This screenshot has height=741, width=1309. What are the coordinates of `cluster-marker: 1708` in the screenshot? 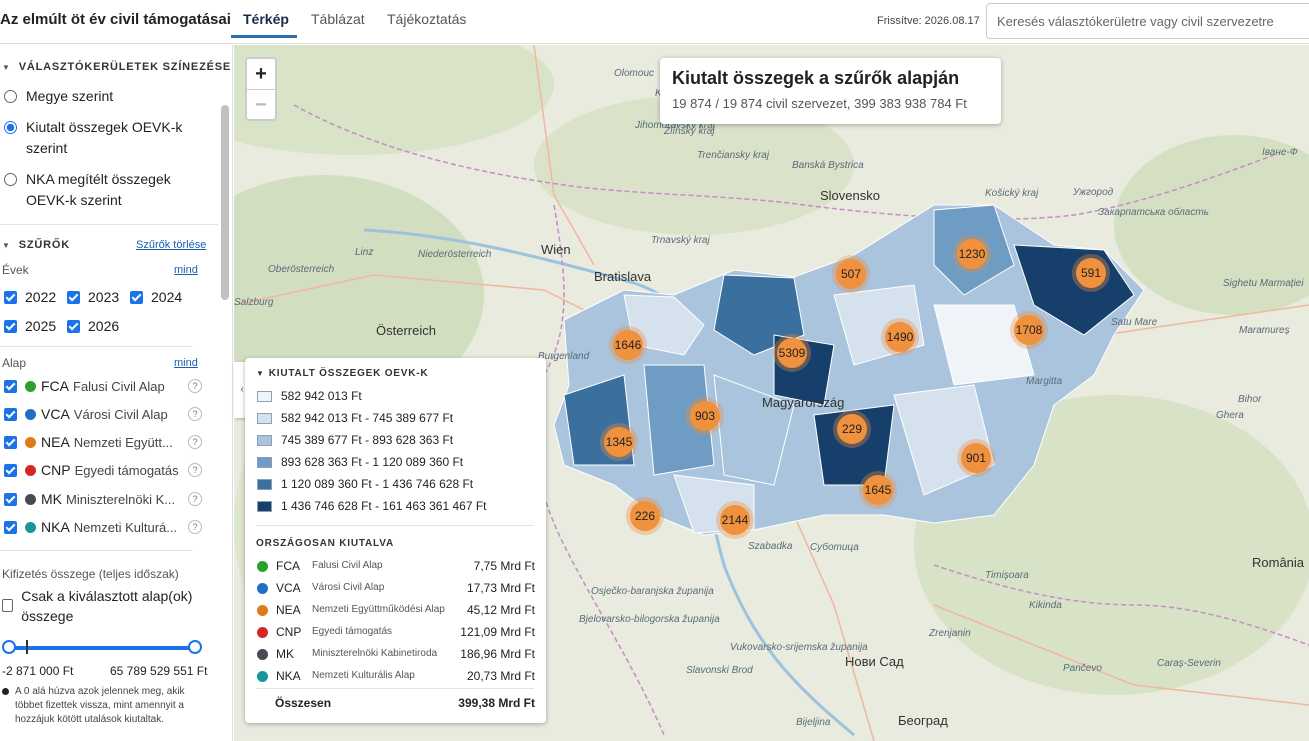 It's located at (1029, 330).